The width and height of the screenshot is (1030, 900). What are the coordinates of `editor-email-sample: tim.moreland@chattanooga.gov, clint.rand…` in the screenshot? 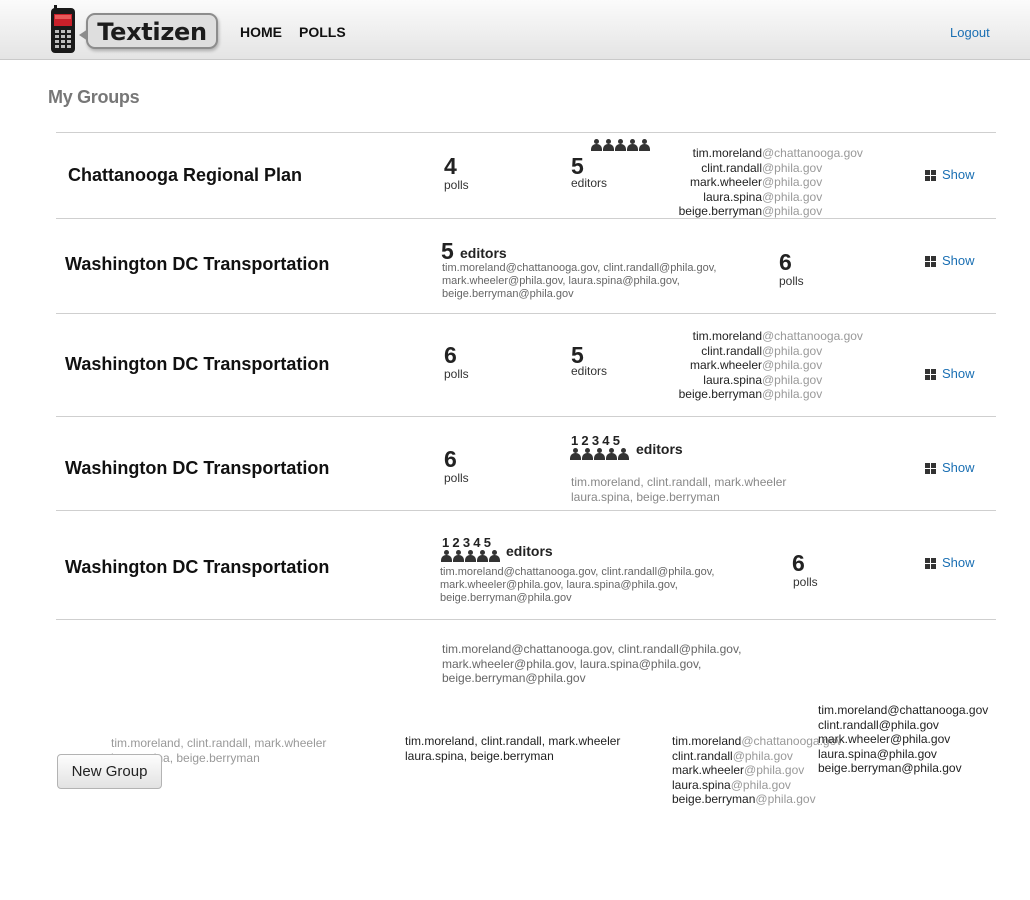 It's located at (591, 664).